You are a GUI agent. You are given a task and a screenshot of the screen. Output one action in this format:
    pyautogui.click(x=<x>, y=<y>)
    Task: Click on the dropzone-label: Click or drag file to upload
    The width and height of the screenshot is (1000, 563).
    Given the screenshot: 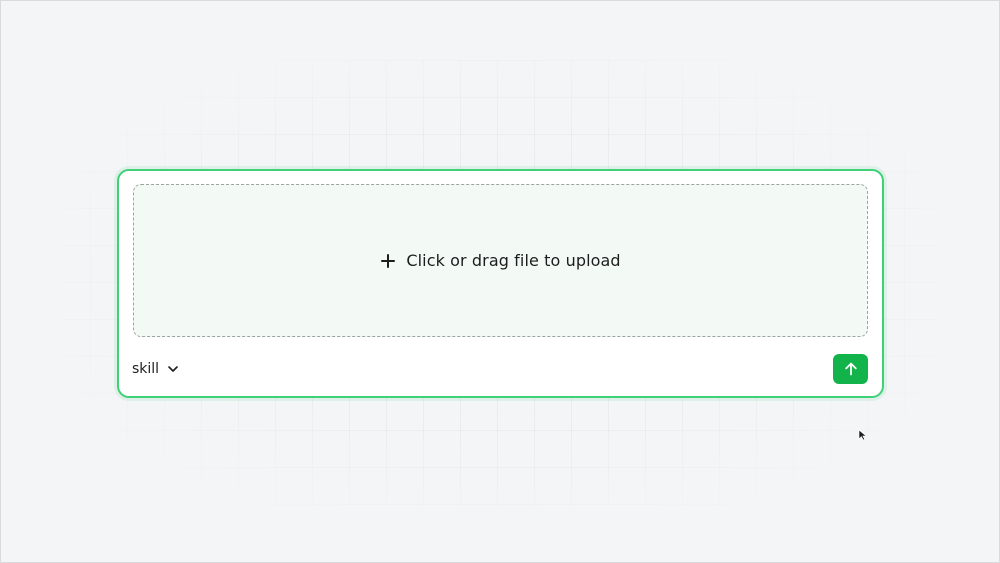 What is the action you would take?
    pyautogui.click(x=513, y=260)
    